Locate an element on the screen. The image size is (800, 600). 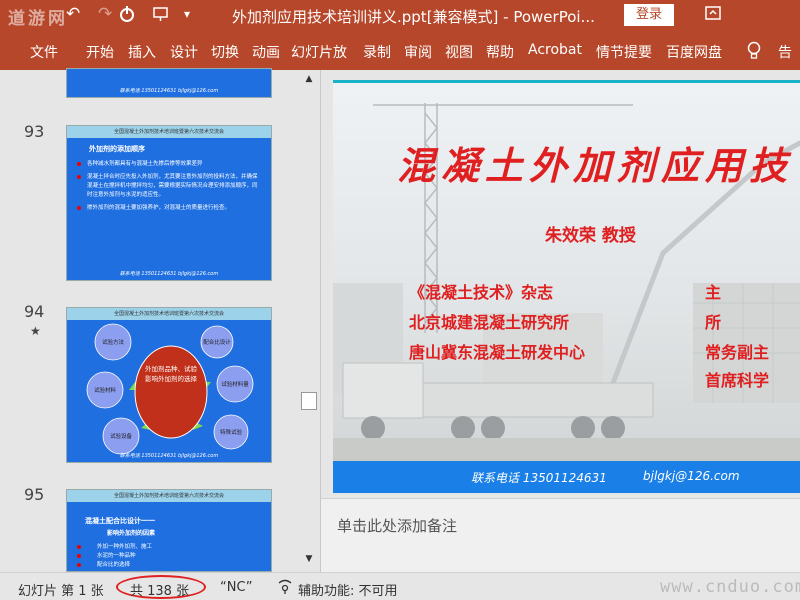
thumbnail-title: 混凝土配合比设计一一 is located at coordinates (120, 521).